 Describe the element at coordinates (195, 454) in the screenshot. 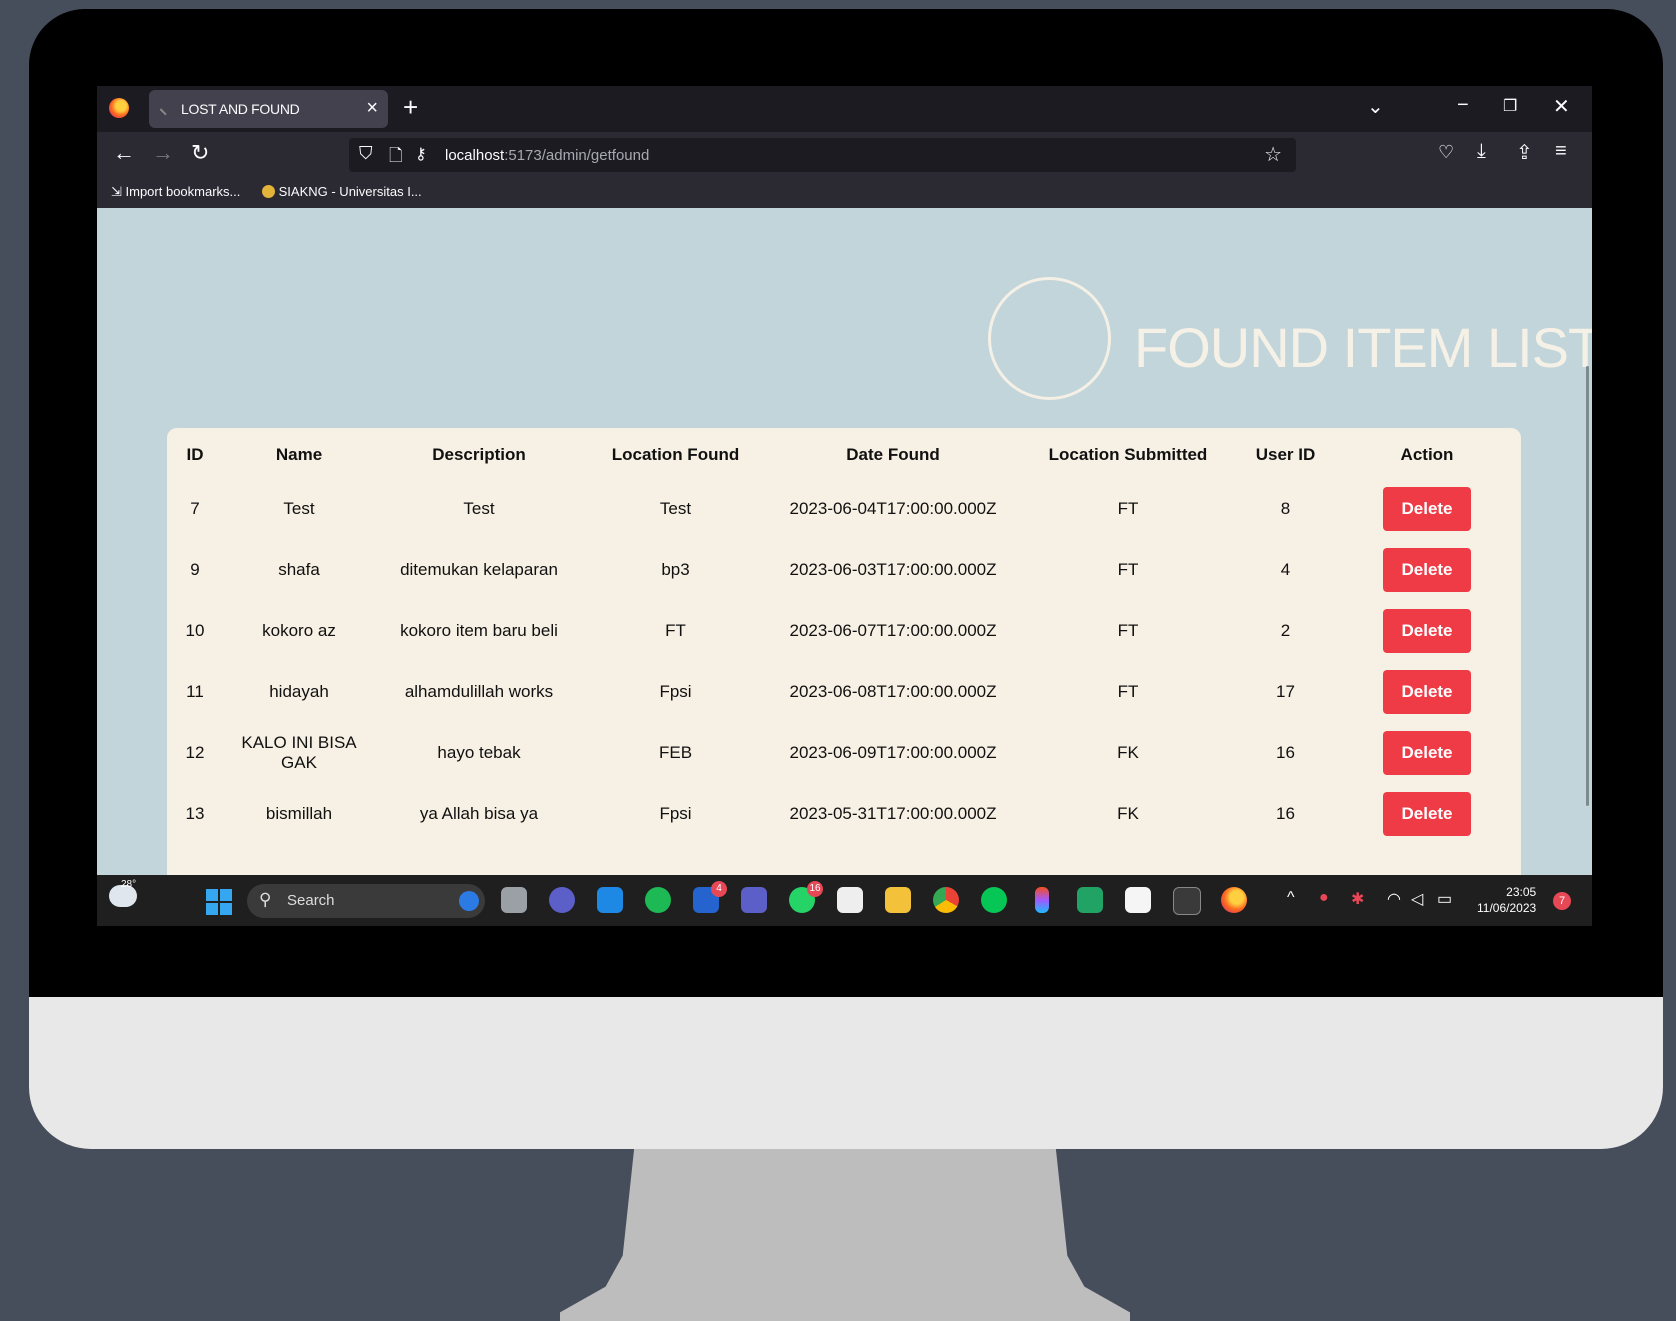

I see `col-id: ID` at that location.